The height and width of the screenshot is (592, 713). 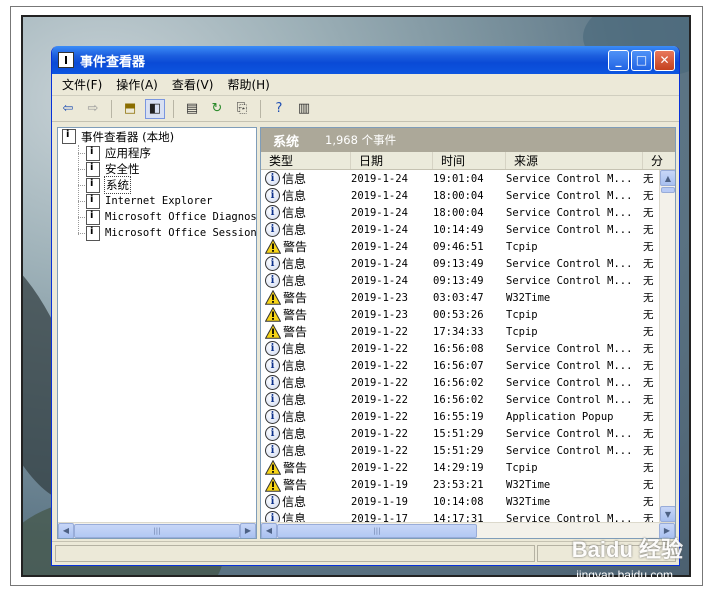 I want to click on event-time-cell: 15:51:29, so click(x=458, y=450).